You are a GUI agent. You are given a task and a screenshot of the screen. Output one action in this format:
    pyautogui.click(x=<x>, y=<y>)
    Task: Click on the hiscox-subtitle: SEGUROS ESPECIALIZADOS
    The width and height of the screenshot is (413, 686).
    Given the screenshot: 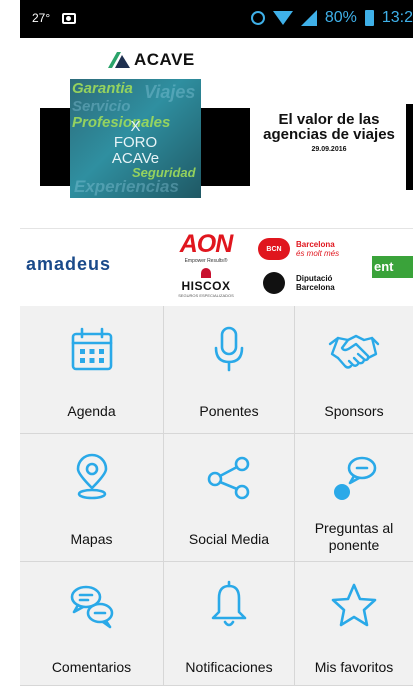 What is the action you would take?
    pyautogui.click(x=206, y=295)
    